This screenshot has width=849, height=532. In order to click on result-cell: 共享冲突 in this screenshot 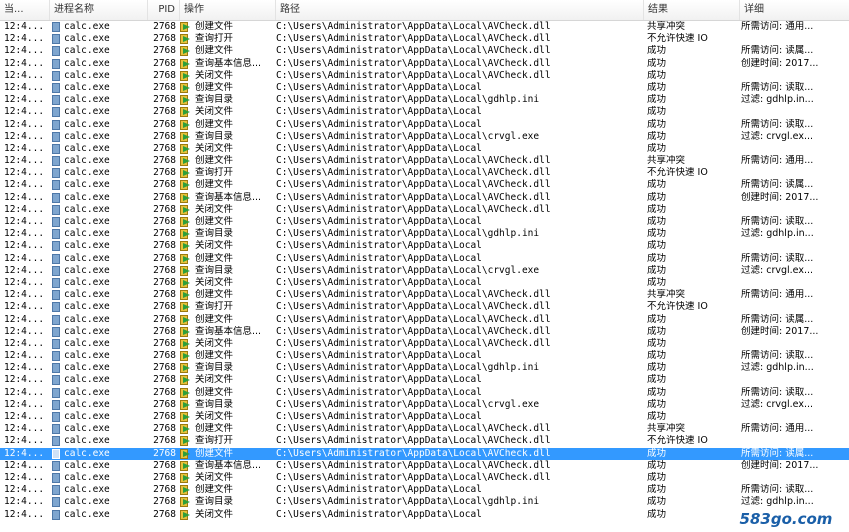, I will do `click(666, 429)`.